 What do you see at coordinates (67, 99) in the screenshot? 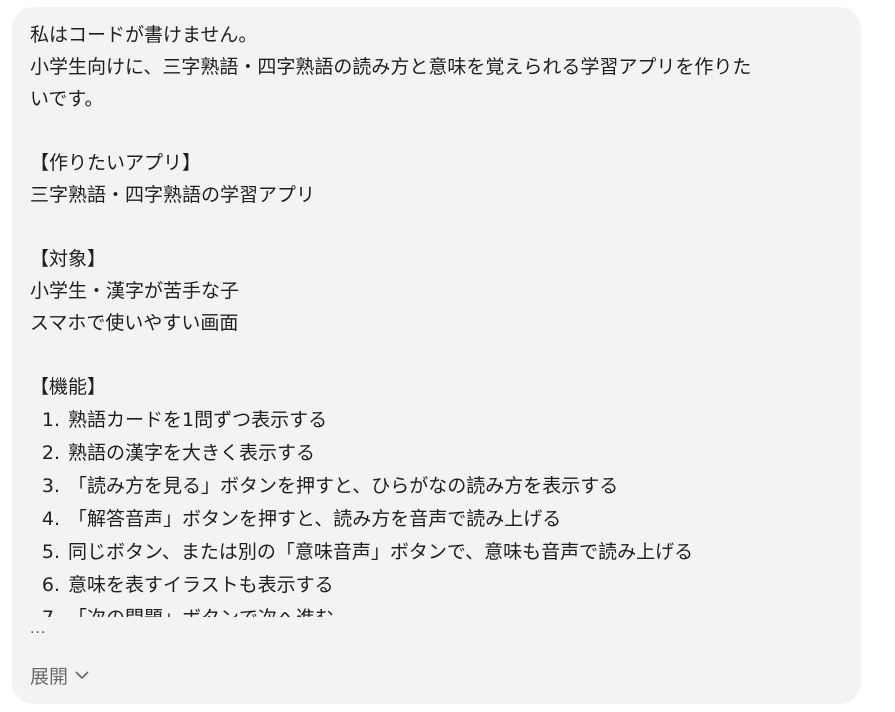
I see `intro-line: いです。` at bounding box center [67, 99].